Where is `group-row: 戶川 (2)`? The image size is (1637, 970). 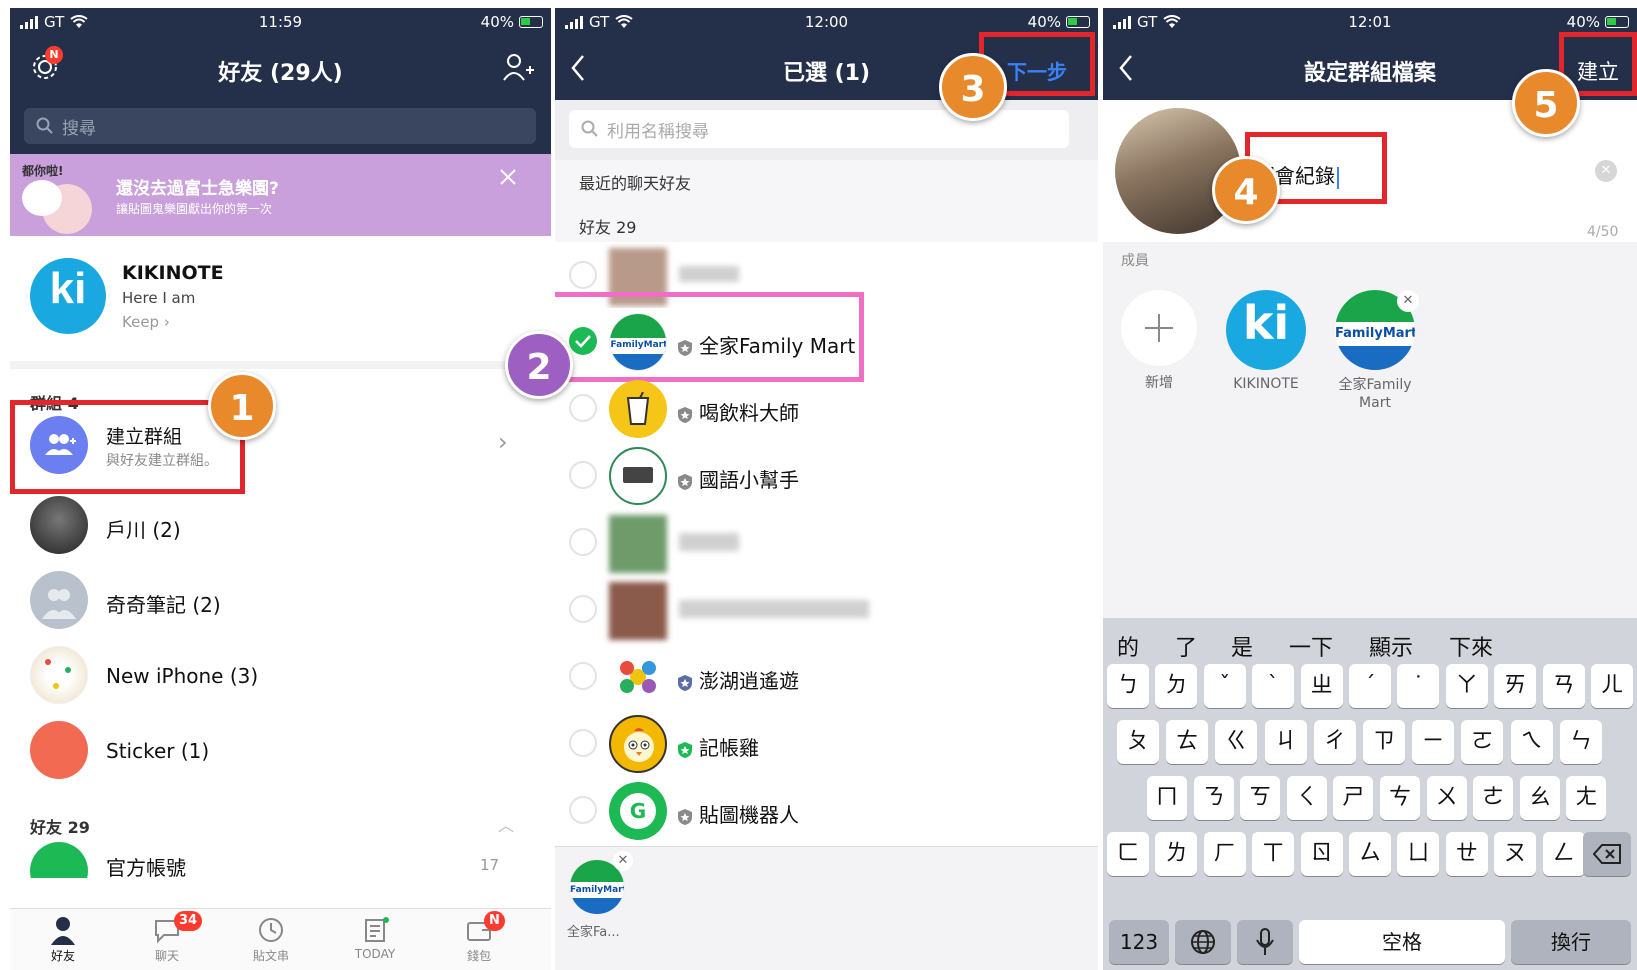 group-row: 戶川 (2) is located at coordinates (280, 527).